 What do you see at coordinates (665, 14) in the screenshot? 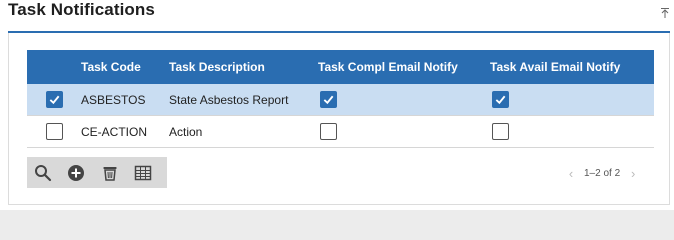
I see `collapse-up-icon` at bounding box center [665, 14].